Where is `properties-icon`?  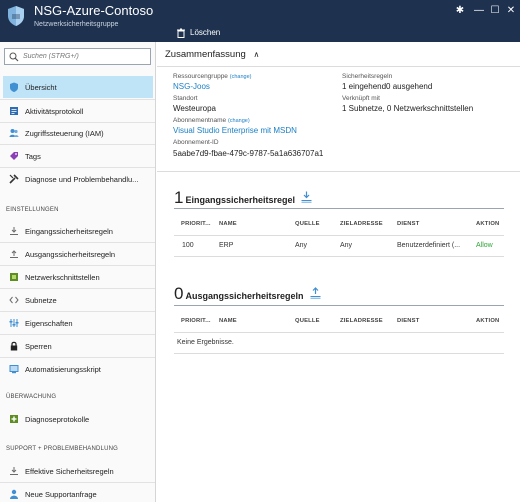 properties-icon is located at coordinates (14, 323).